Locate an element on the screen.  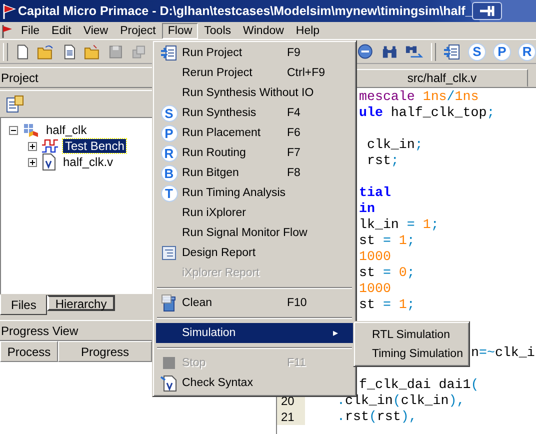
code-line: rst; is located at coordinates (382, 161).